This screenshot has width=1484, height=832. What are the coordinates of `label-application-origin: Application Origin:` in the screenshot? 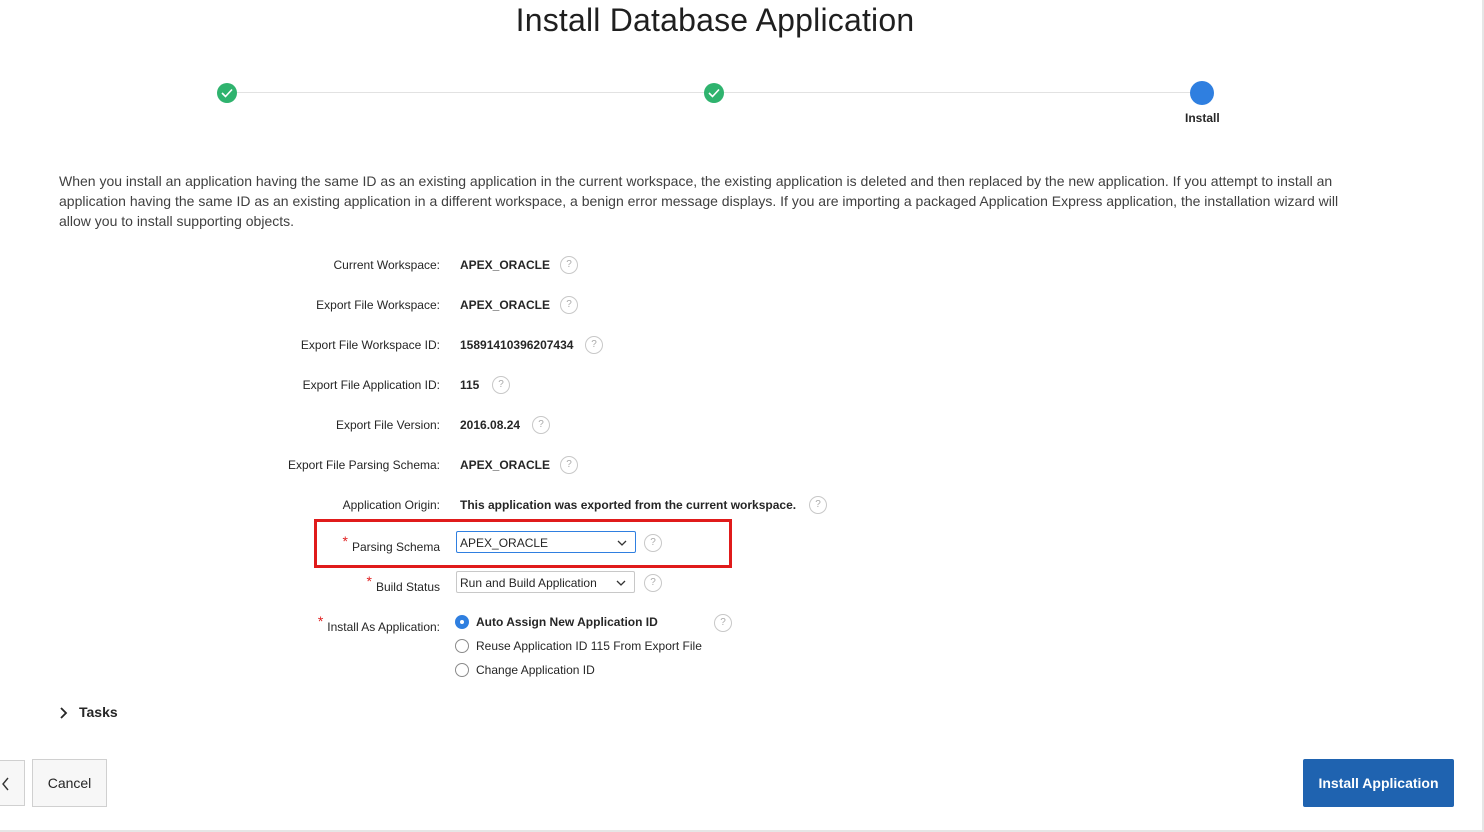 It's located at (391, 505).